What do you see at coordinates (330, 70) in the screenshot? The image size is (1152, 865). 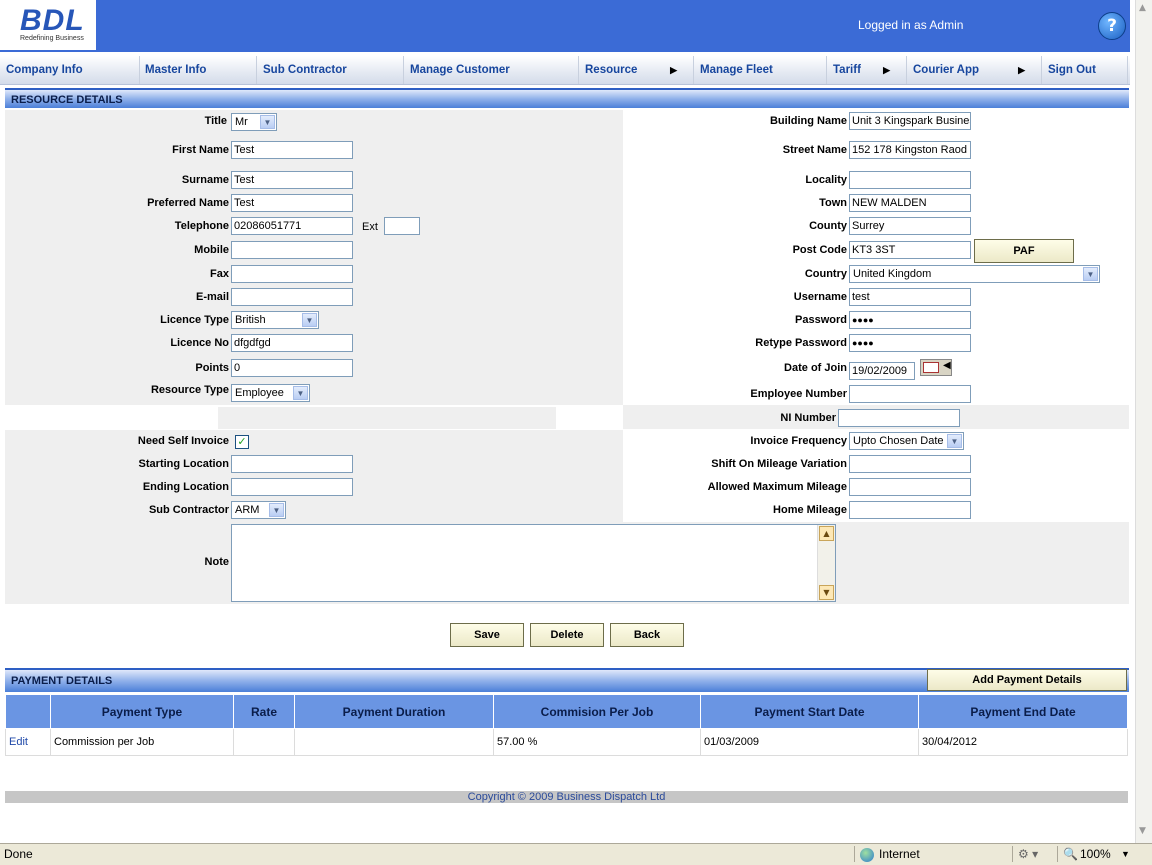 I see `menu-sub-contractor: Sub Contractor` at bounding box center [330, 70].